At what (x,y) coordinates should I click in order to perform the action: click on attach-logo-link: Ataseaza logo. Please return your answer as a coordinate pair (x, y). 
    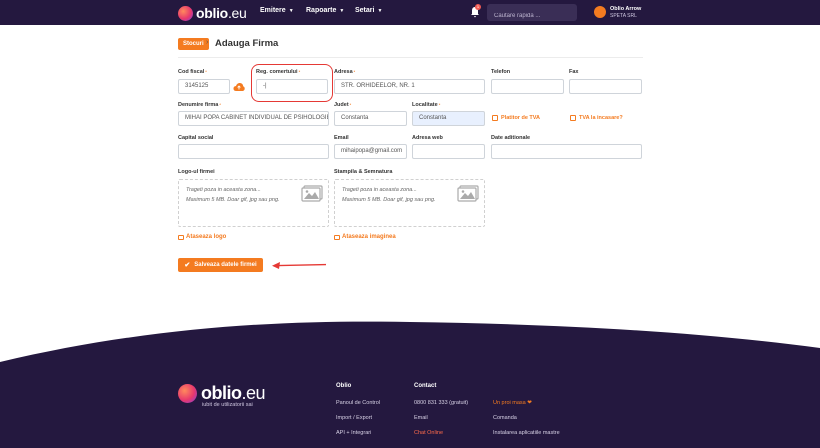
    Looking at the image, I should click on (202, 237).